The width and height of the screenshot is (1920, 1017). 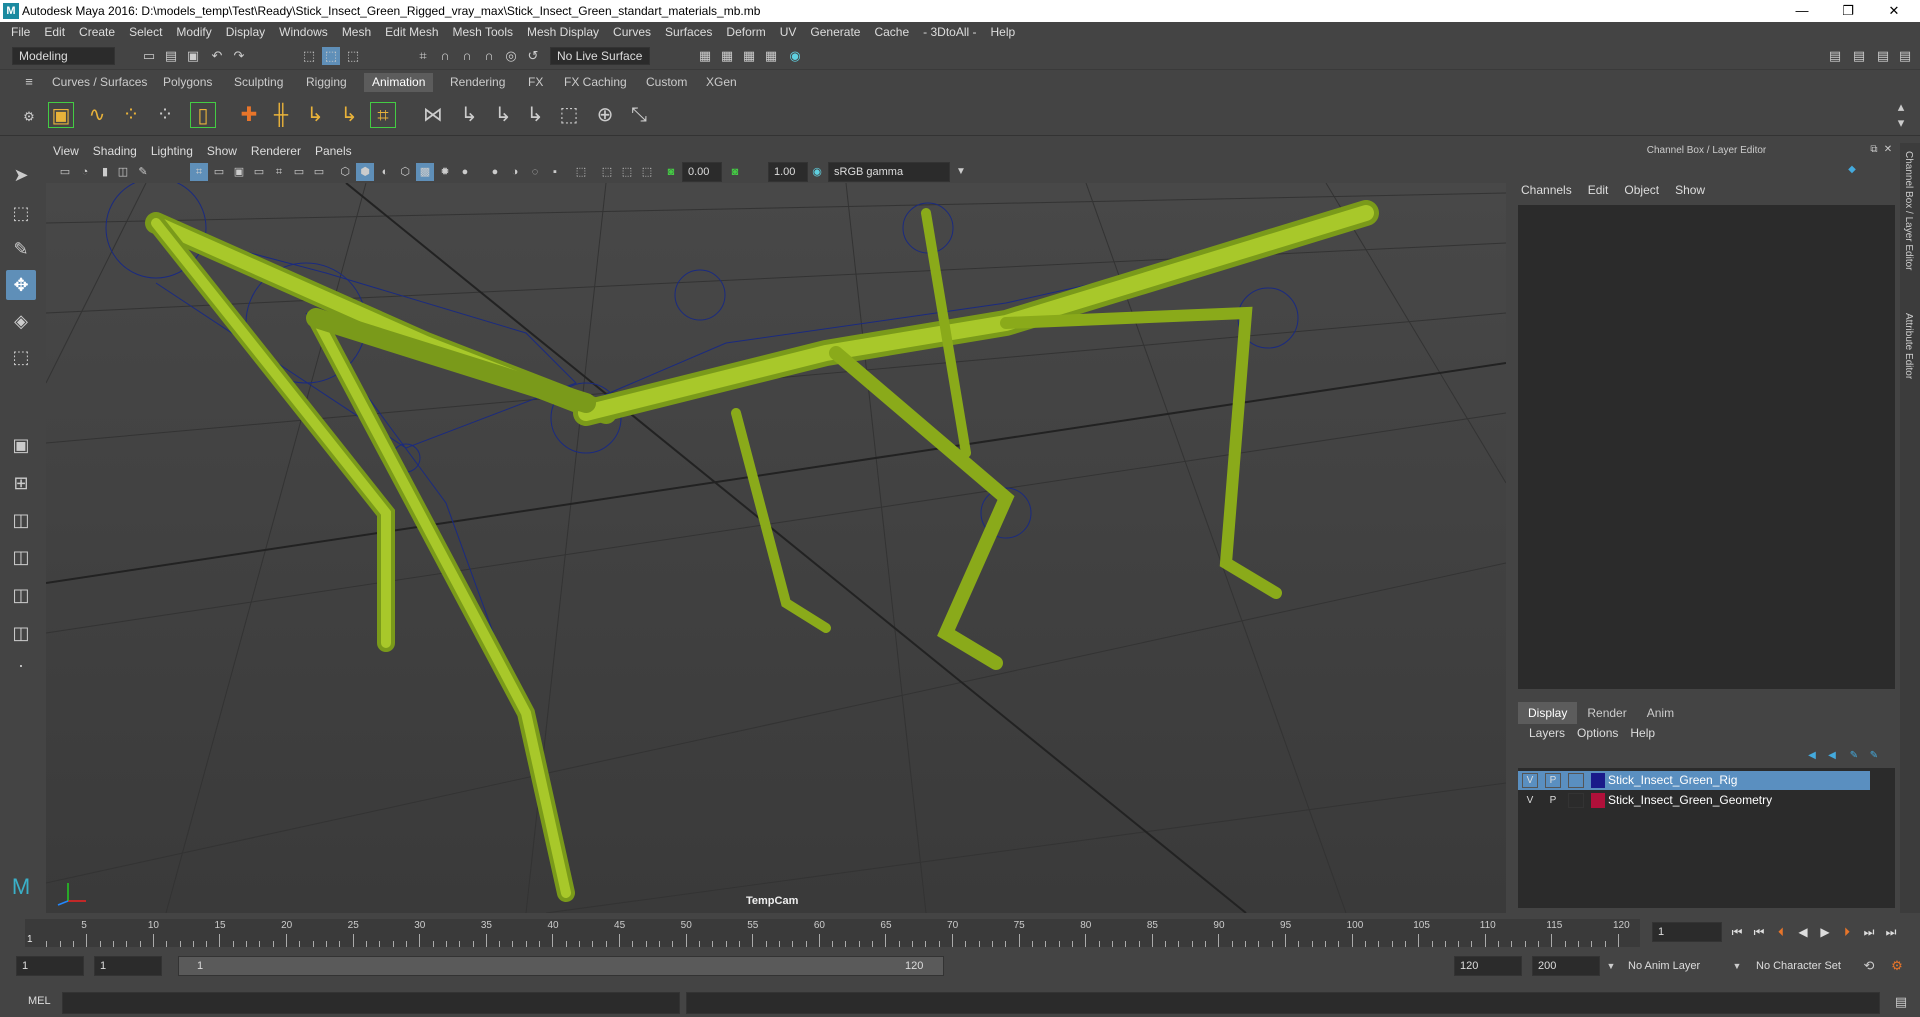 I want to click on scale-tool-icon: ⬚, so click(x=21, y=357).